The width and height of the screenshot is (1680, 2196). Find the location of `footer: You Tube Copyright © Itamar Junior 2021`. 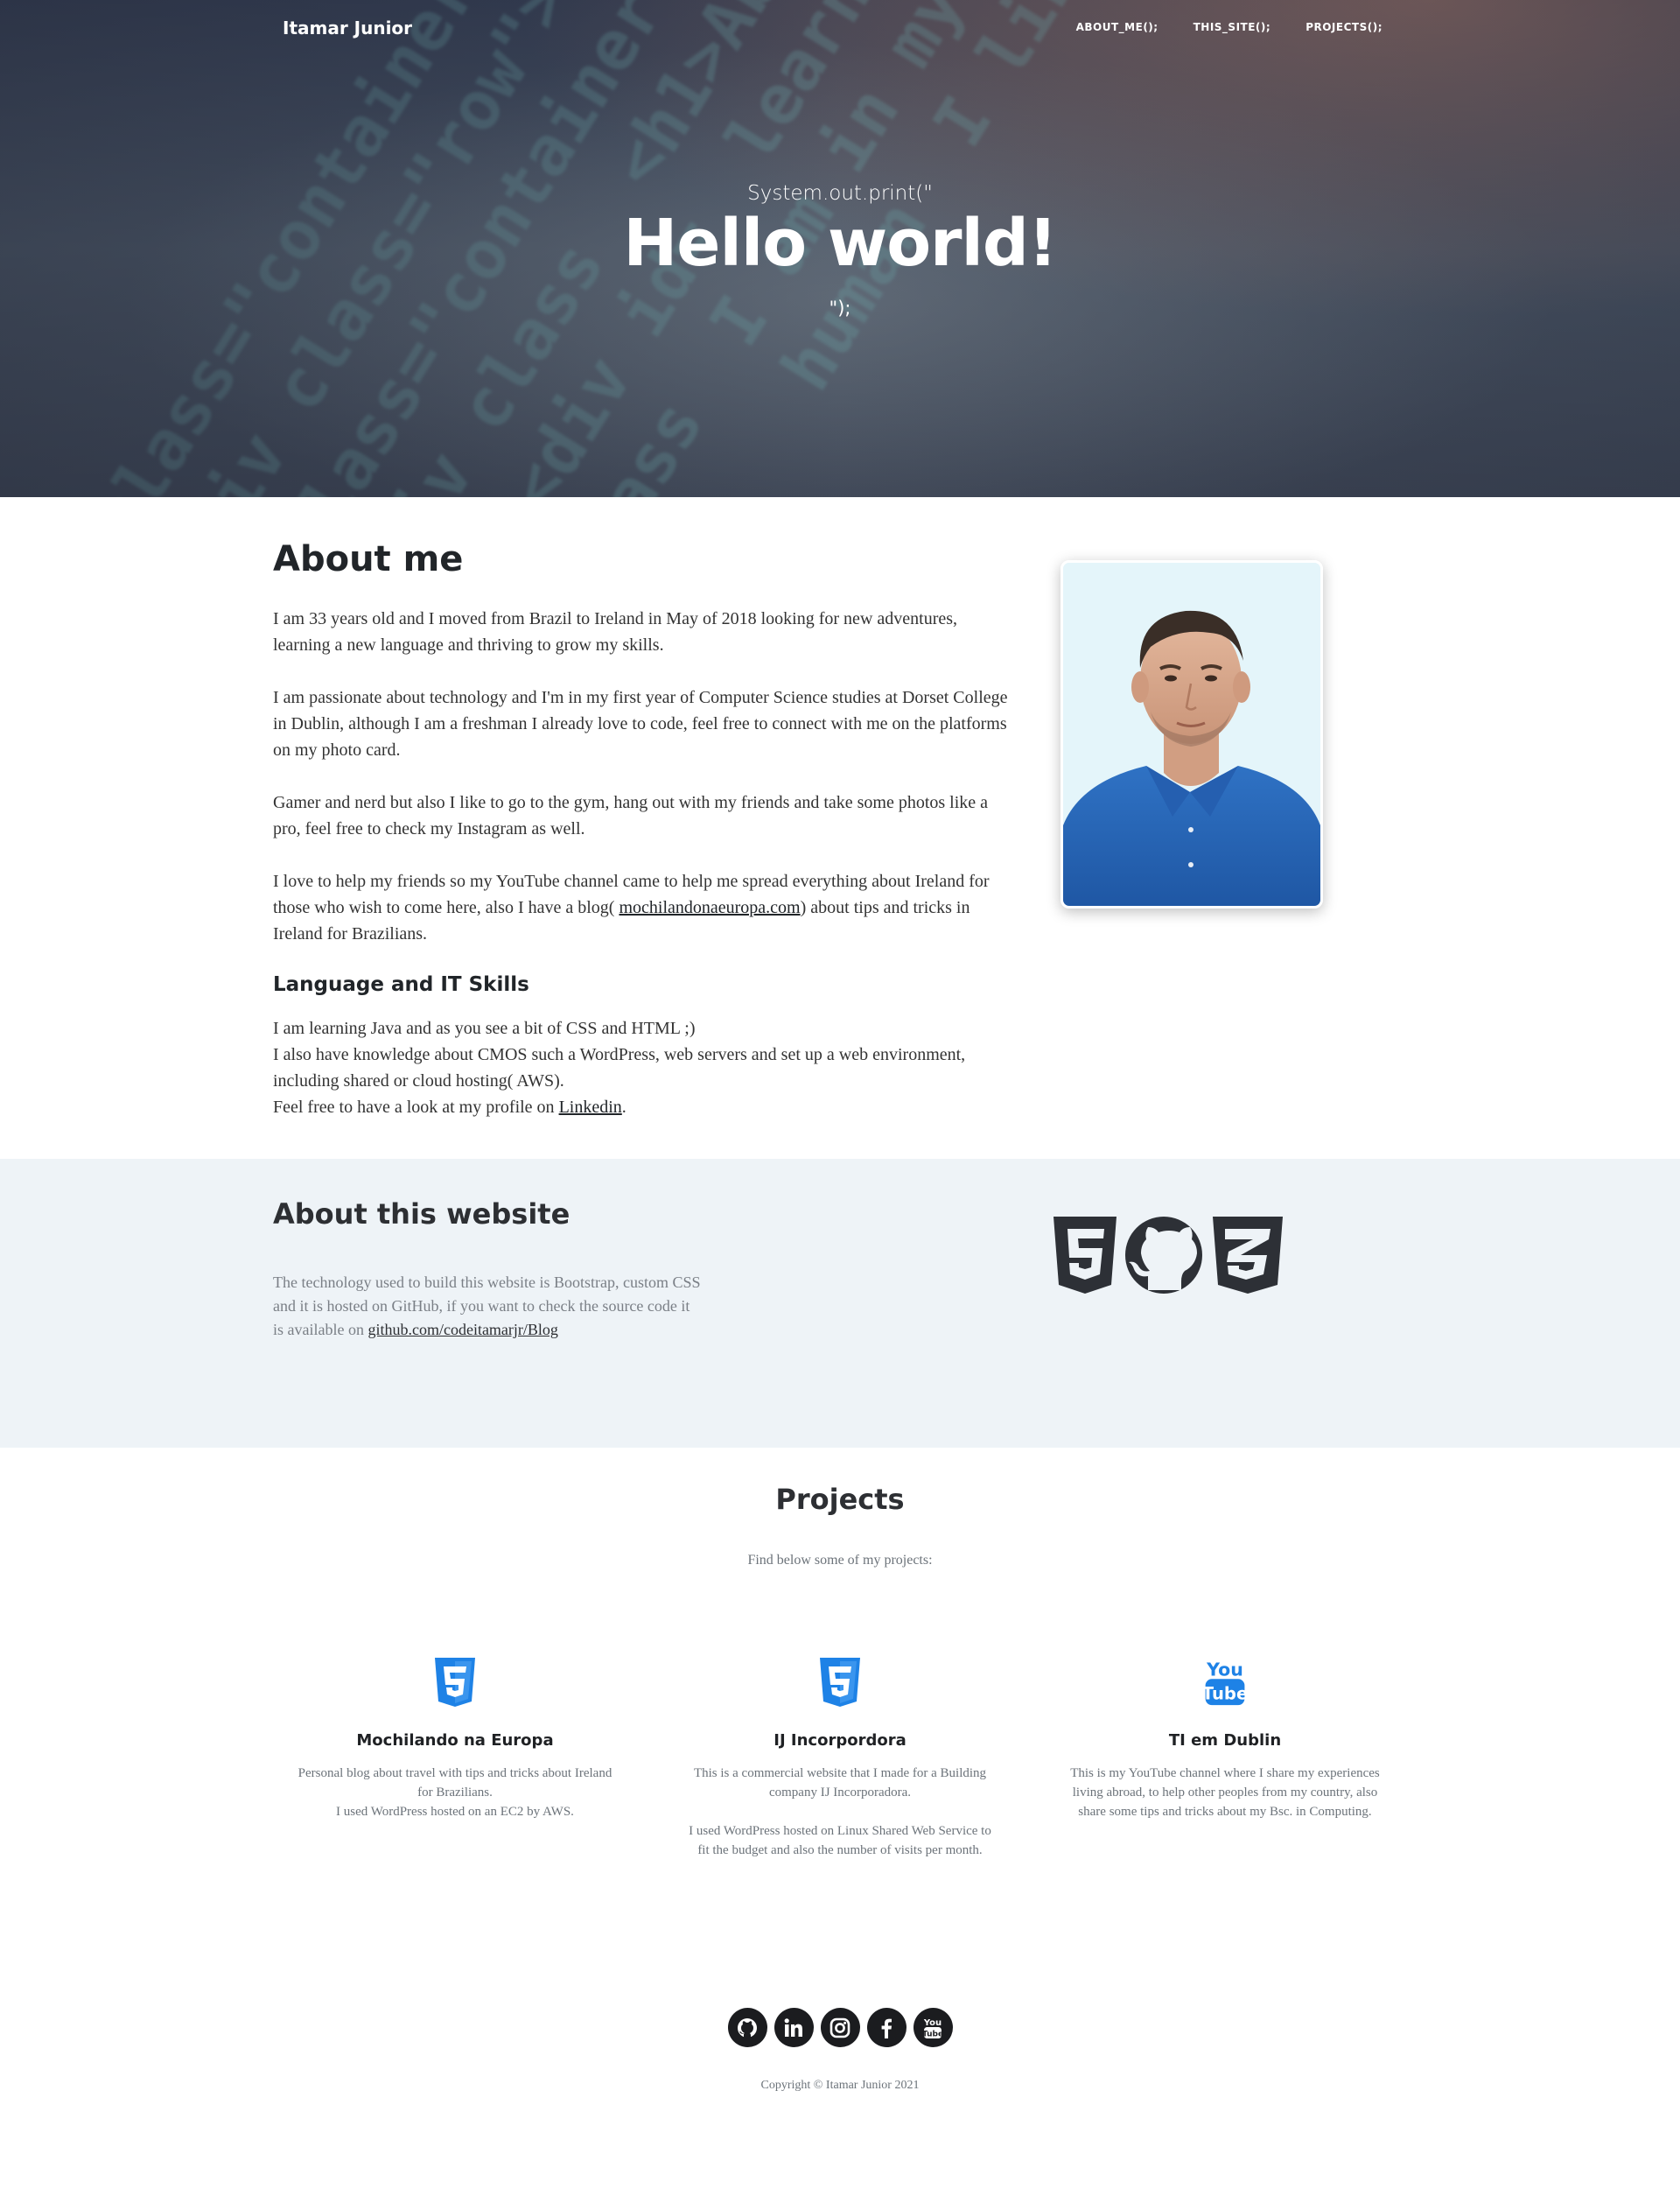

footer: You Tube Copyright © Itamar Junior 2021 is located at coordinates (840, 2102).